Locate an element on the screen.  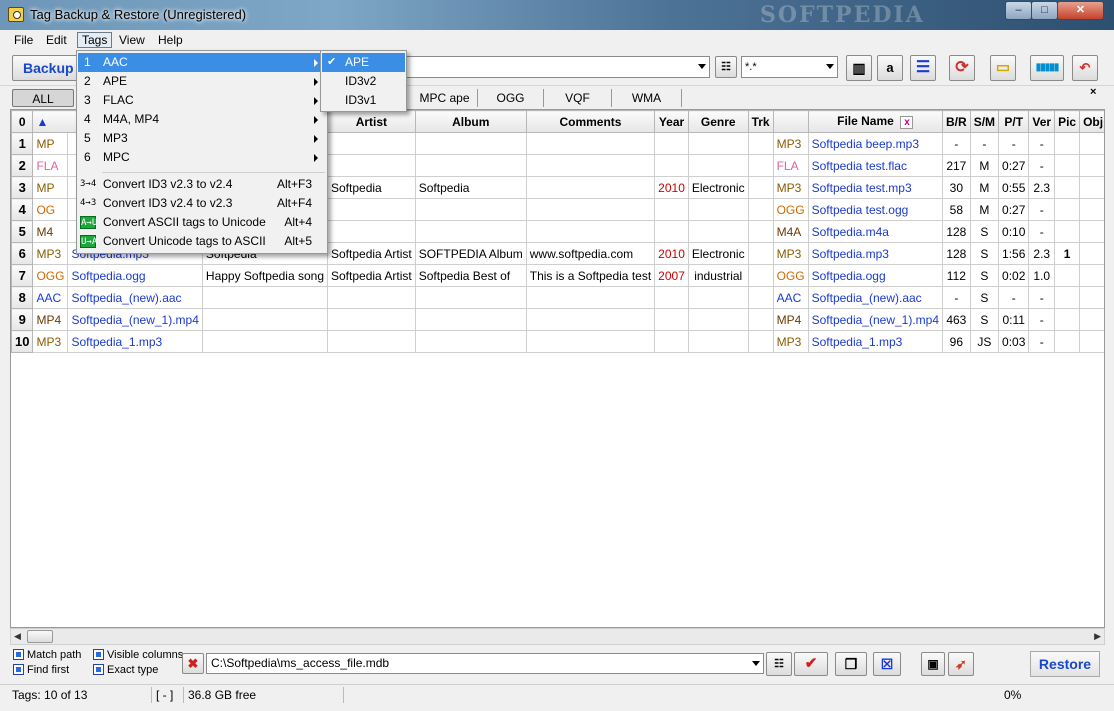
file-name-left: Softpedia.ogg is located at coordinates (135, 275).